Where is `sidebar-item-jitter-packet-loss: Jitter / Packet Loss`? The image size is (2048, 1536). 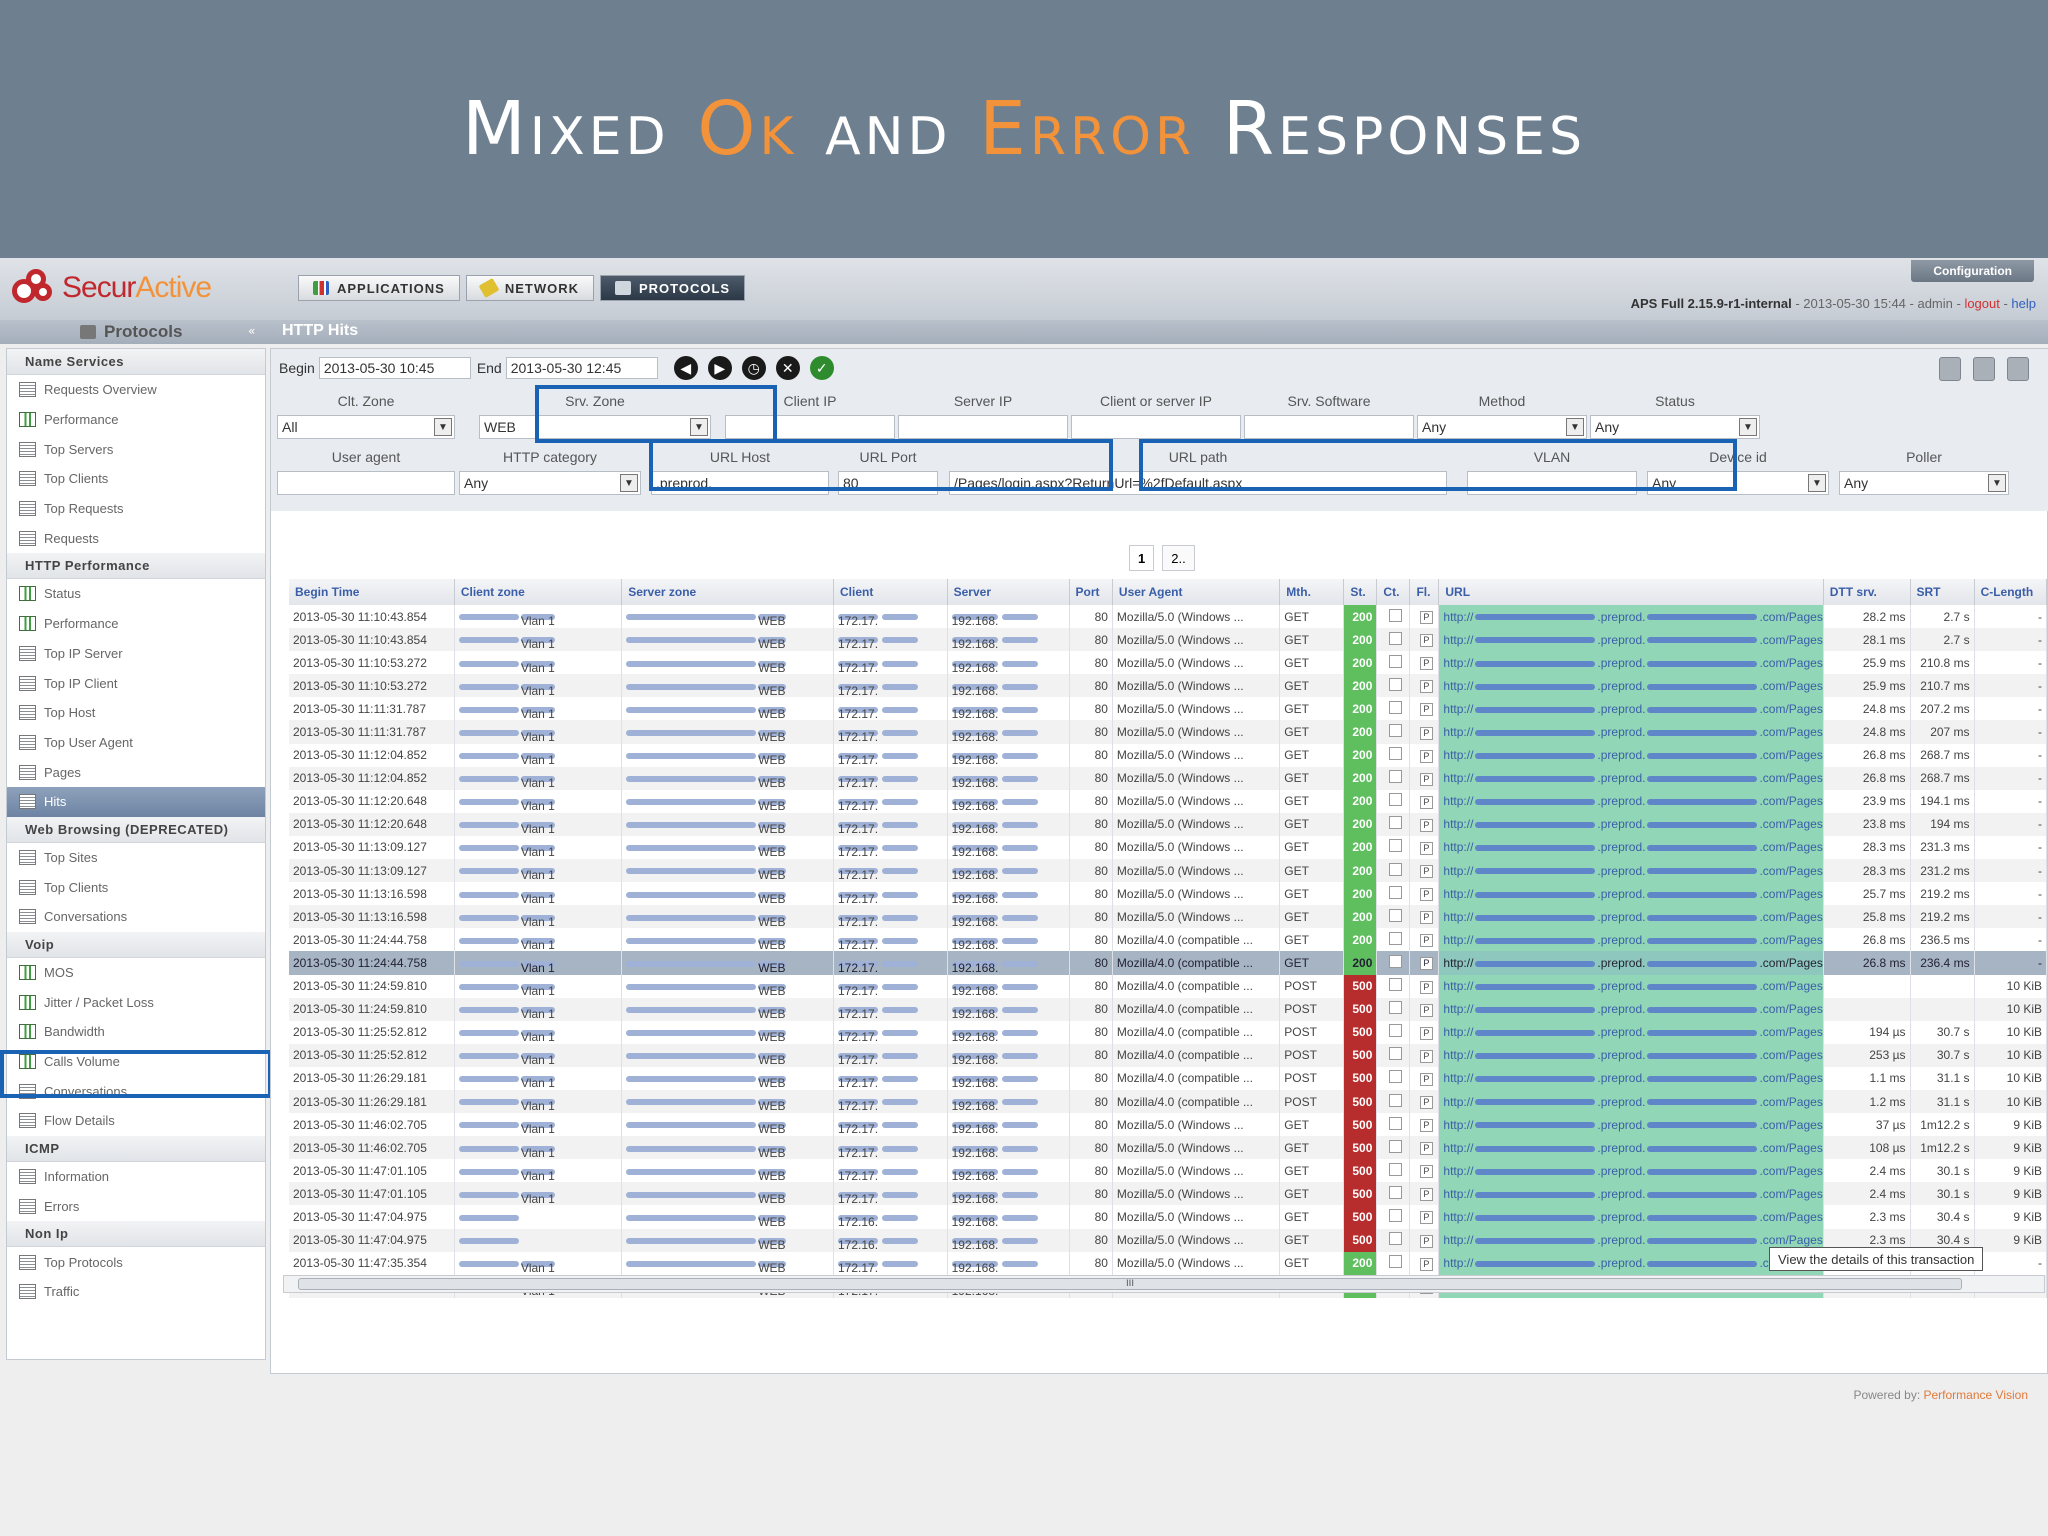
sidebar-item-jitter-packet-loss: Jitter / Packet Loss is located at coordinates (136, 1002).